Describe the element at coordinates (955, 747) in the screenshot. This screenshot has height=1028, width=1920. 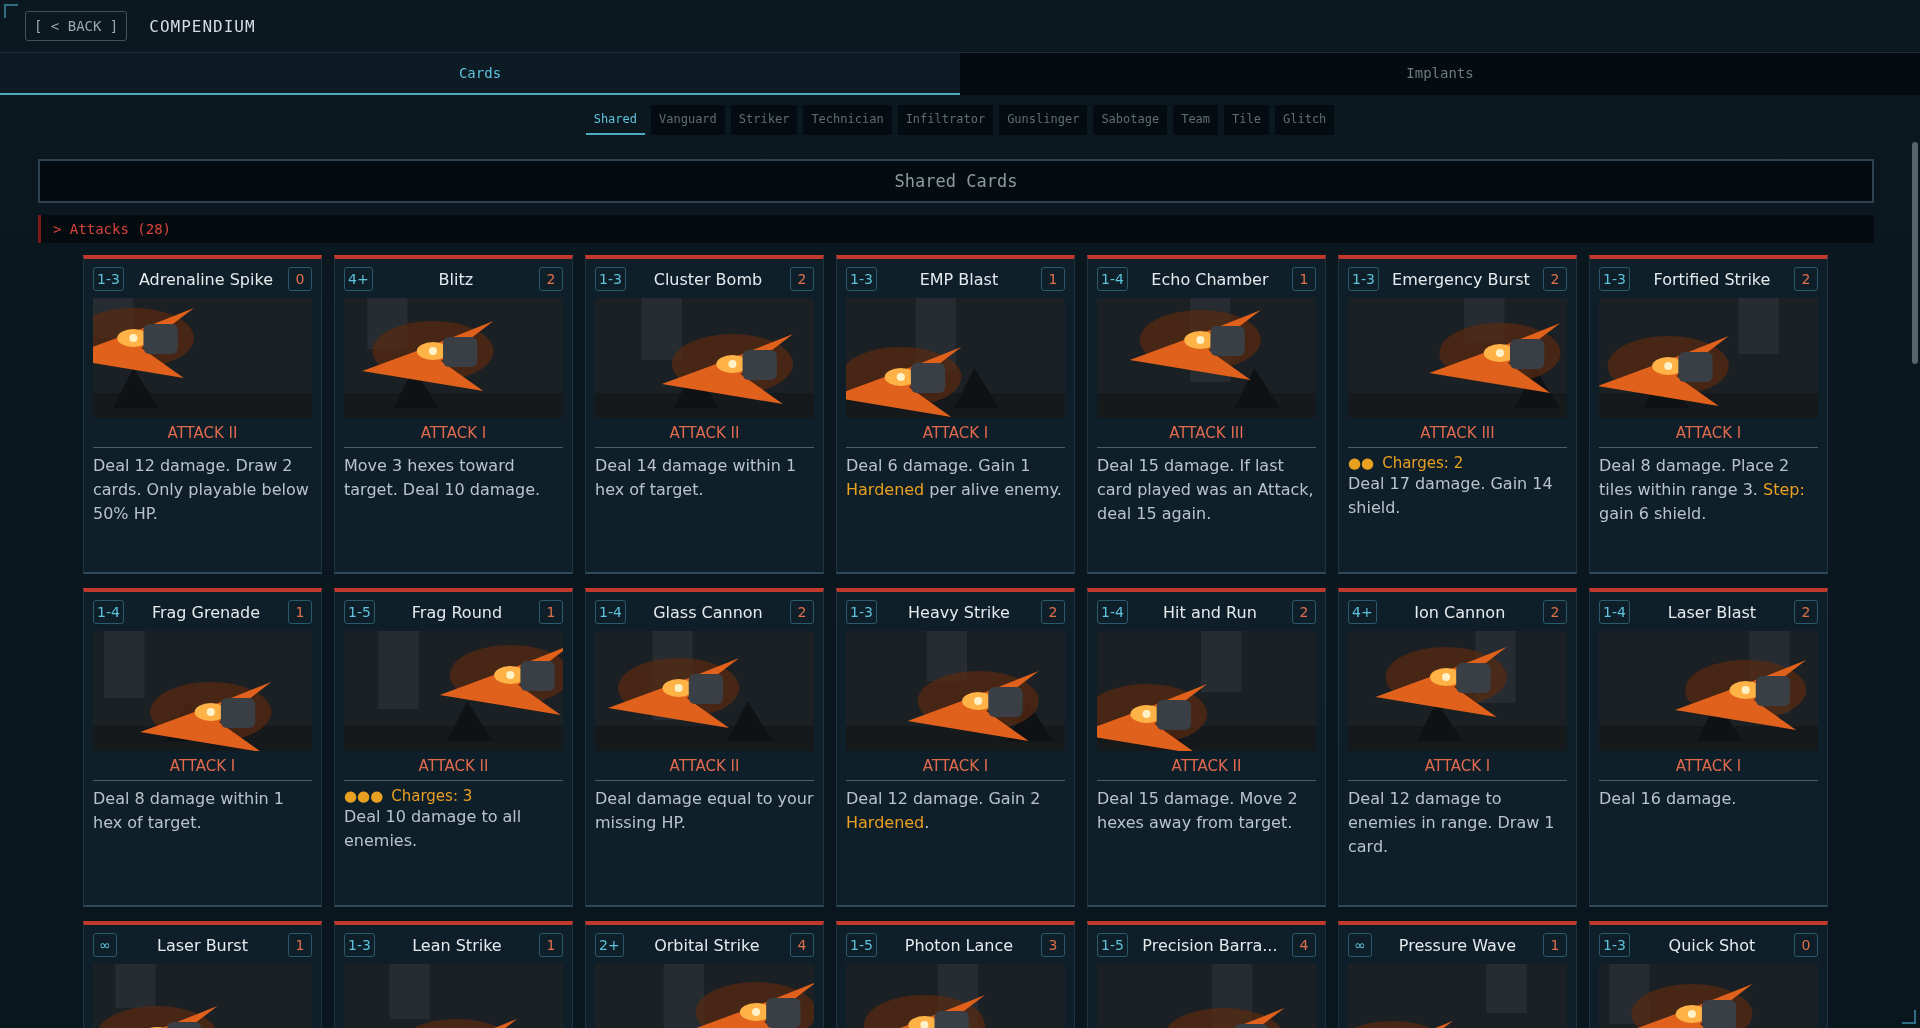
I see `card: 1-3 Heavy Strike 2 ATTACK I Deal 12 damage. Gain 2 Hardened.` at that location.